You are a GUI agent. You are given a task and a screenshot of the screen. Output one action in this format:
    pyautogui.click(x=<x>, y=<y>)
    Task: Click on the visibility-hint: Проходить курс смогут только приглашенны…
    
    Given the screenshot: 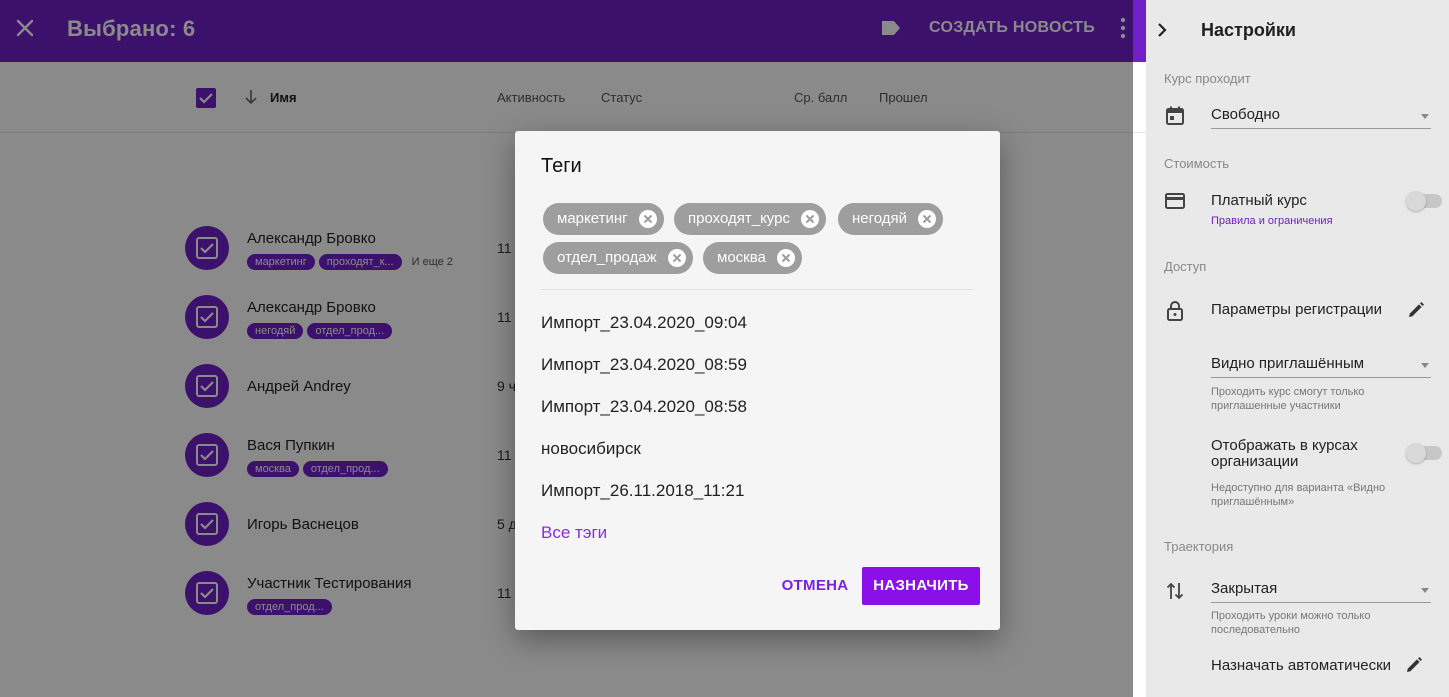 What is the action you would take?
    pyautogui.click(x=1288, y=399)
    